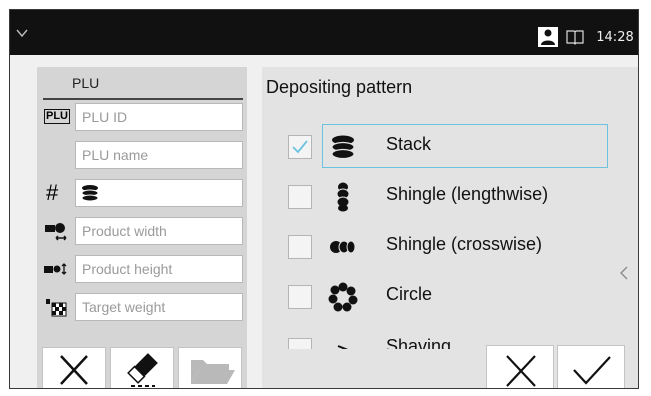 The width and height of the screenshot is (651, 396). What do you see at coordinates (300, 343) in the screenshot?
I see `shaving-checkbox` at bounding box center [300, 343].